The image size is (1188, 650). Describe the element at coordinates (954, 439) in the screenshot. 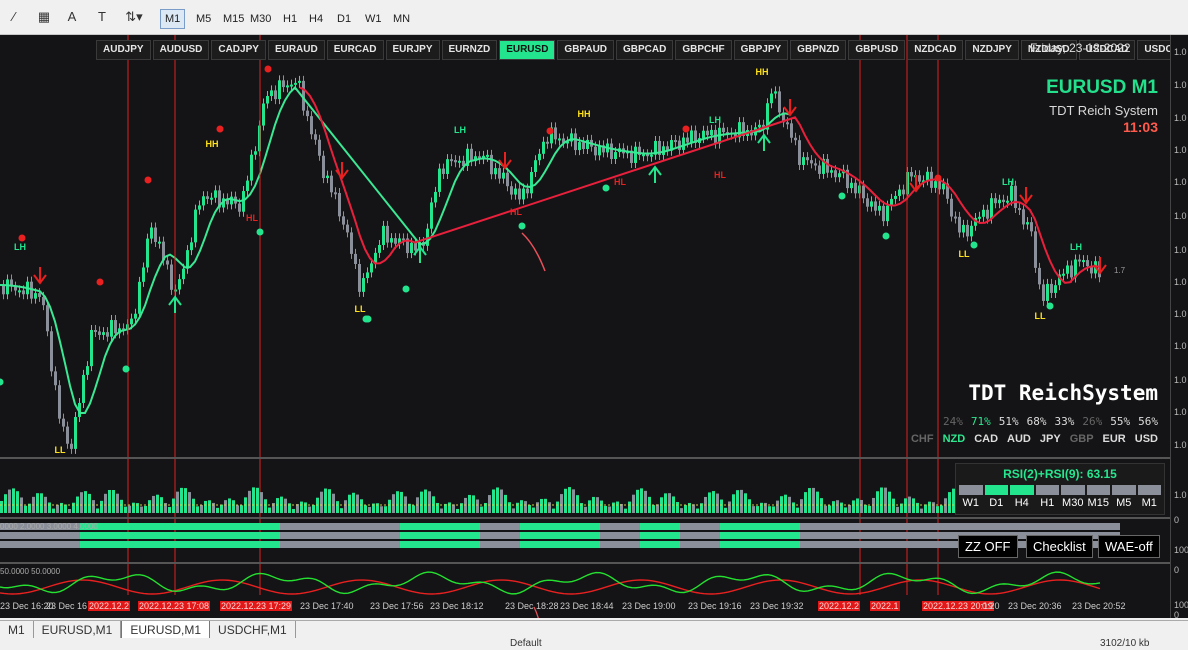

I see `strength-cur-nzd: NZD` at that location.